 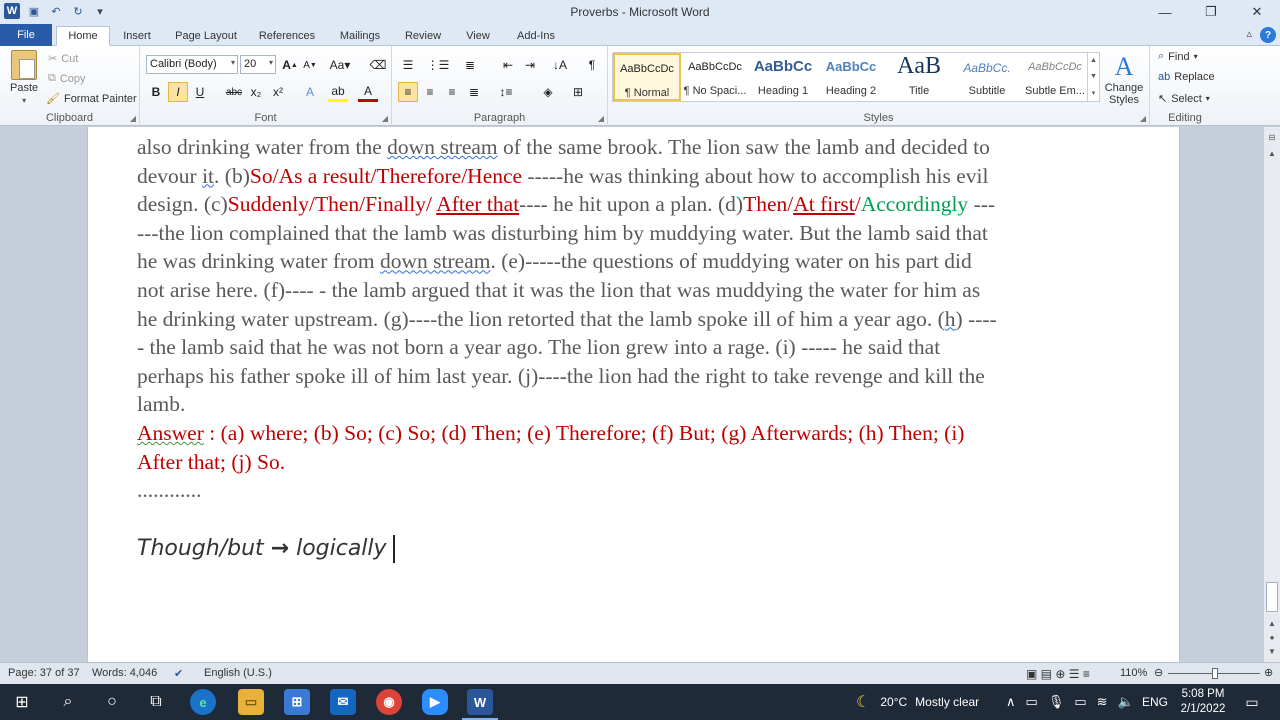 I want to click on tab-mailings: Mailings, so click(x=360, y=36).